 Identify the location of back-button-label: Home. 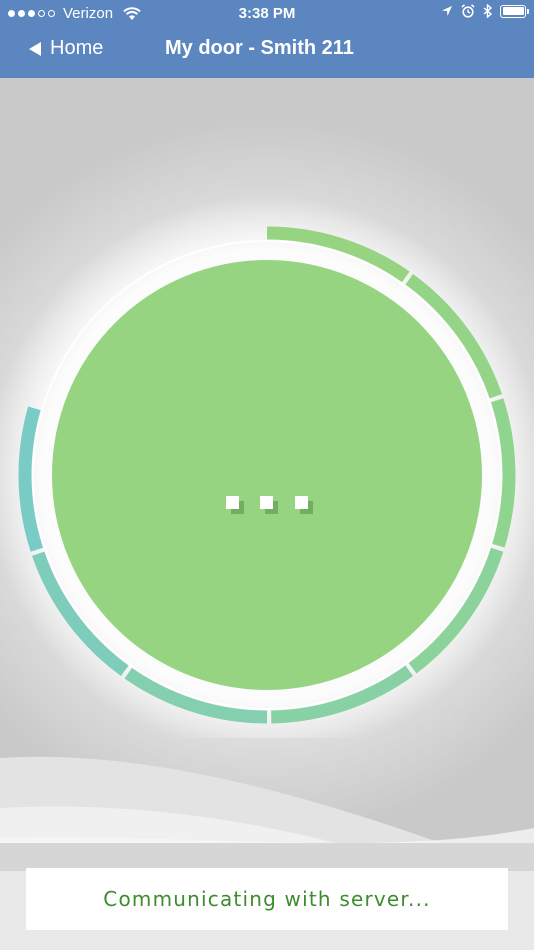
(77, 48).